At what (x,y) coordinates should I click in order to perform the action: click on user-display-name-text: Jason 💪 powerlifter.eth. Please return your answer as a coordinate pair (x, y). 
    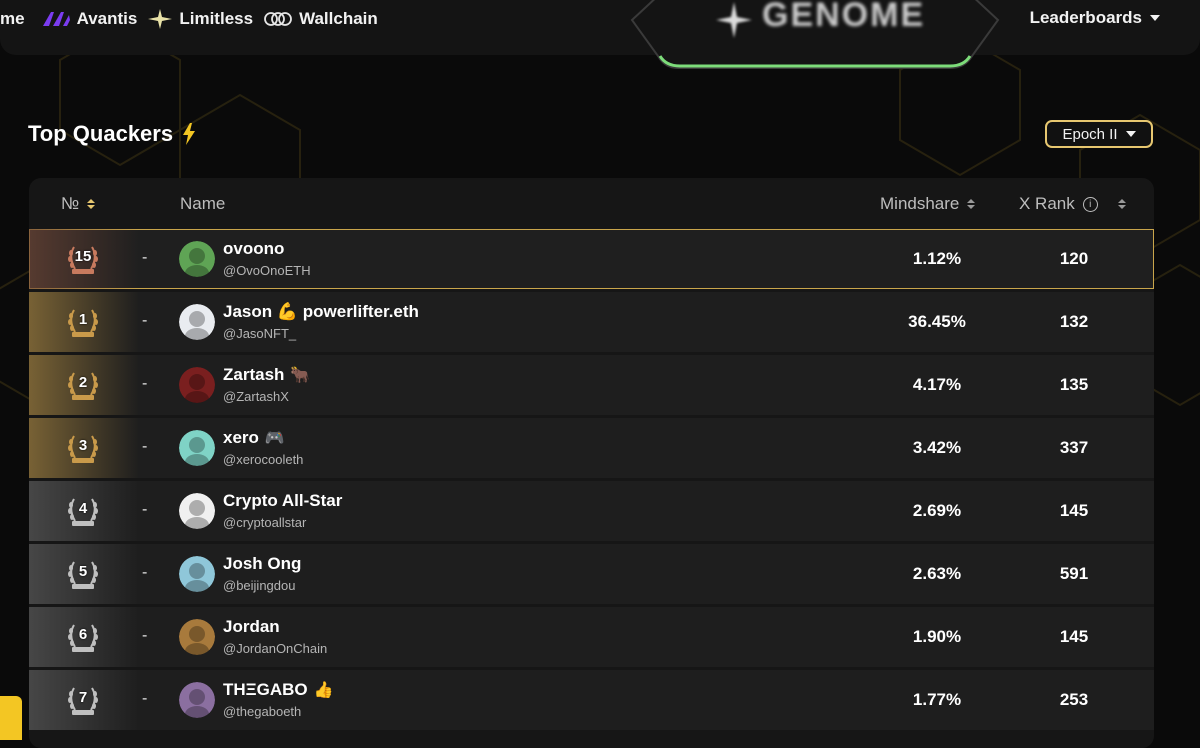
    Looking at the image, I should click on (321, 311).